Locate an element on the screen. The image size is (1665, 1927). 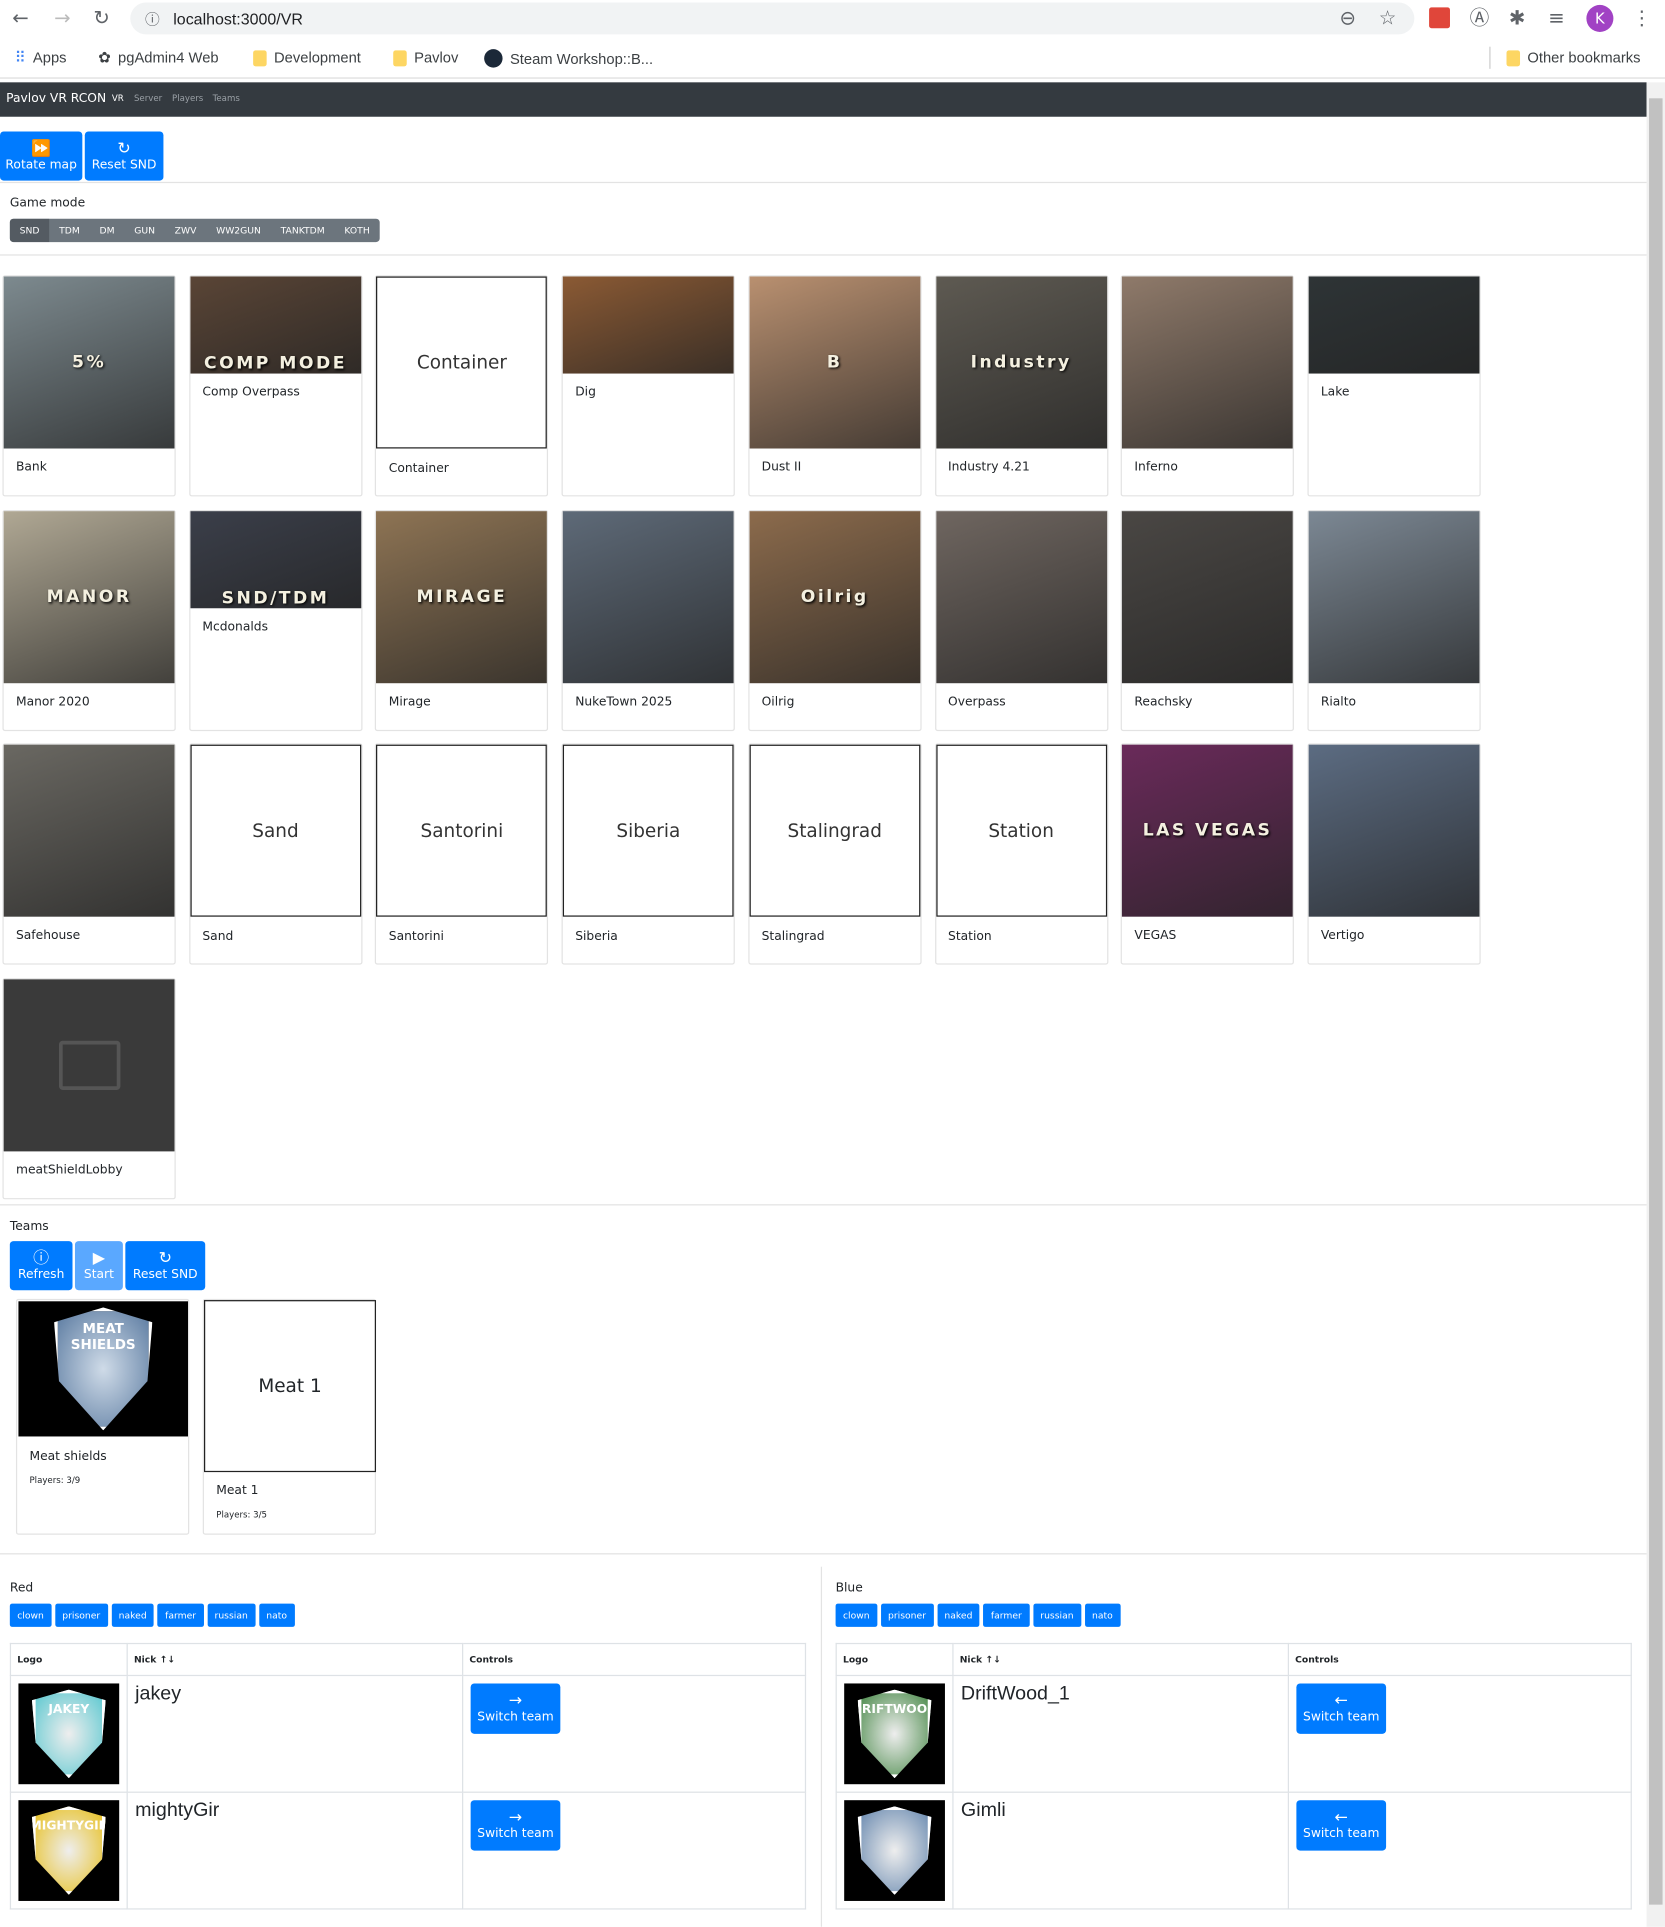
map-thumbnail: Industry is located at coordinates (1021, 362).